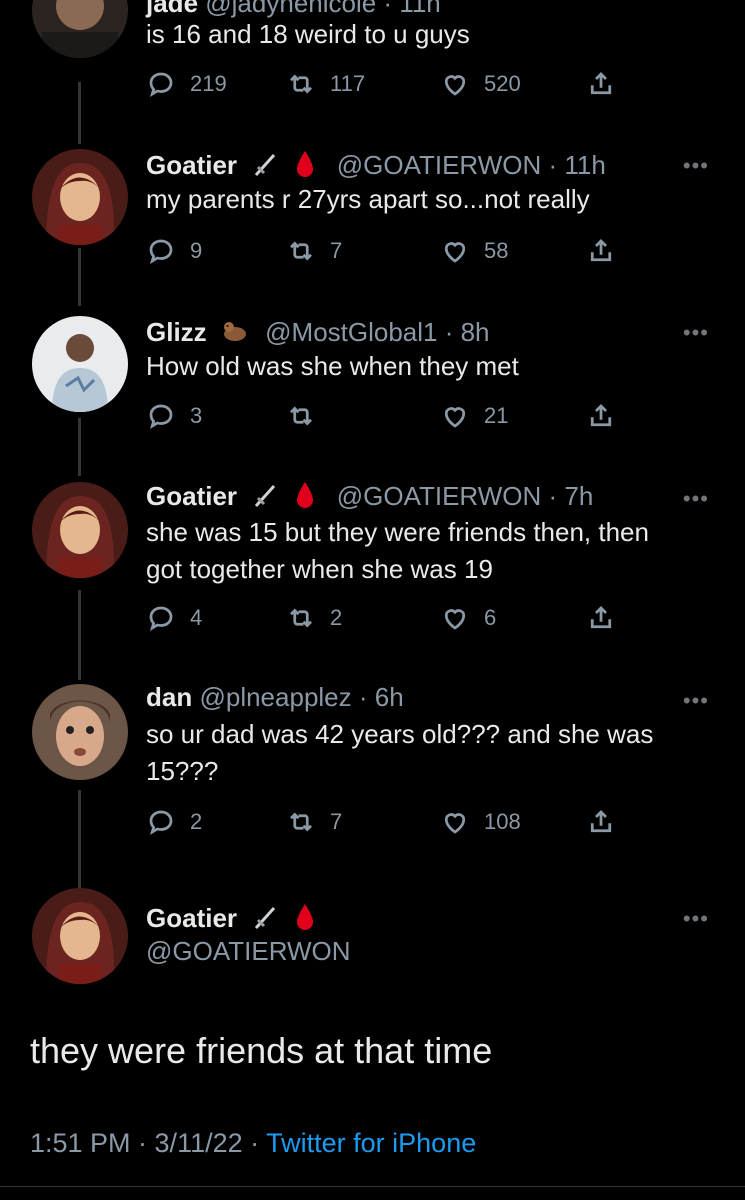 This screenshot has height=1200, width=745. Describe the element at coordinates (474, 251) in the screenshot. I see `like-button: 58` at that location.